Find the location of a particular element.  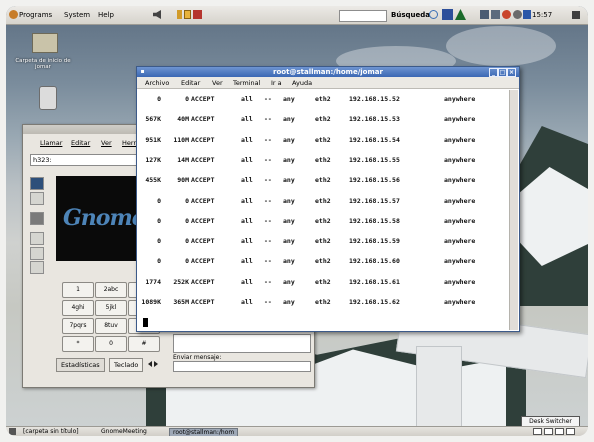

key-8: 8tuv is located at coordinates (111, 326).